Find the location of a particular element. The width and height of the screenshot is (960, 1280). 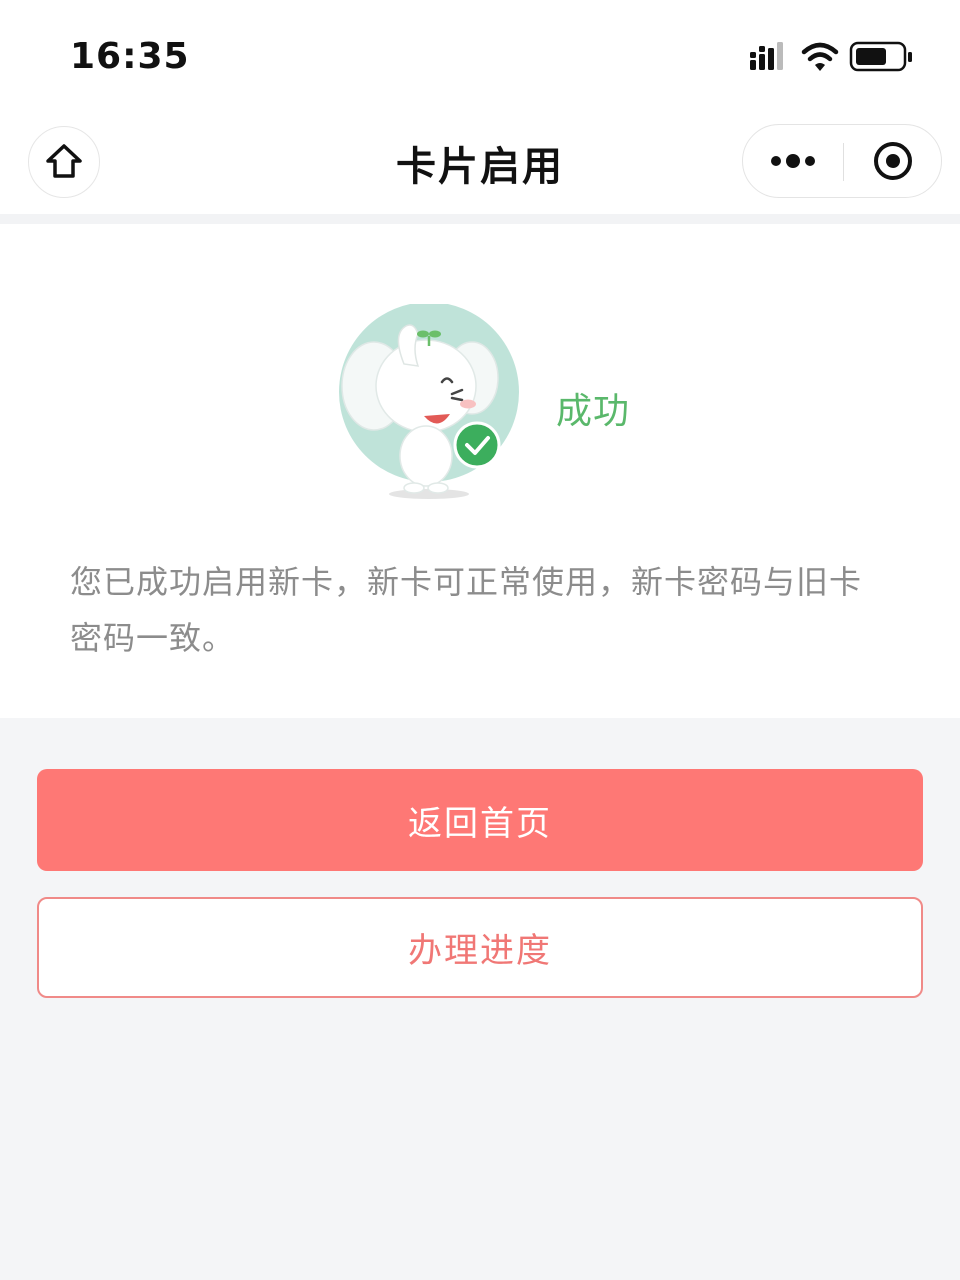

status-time: 16:35 is located at coordinates (130, 56).